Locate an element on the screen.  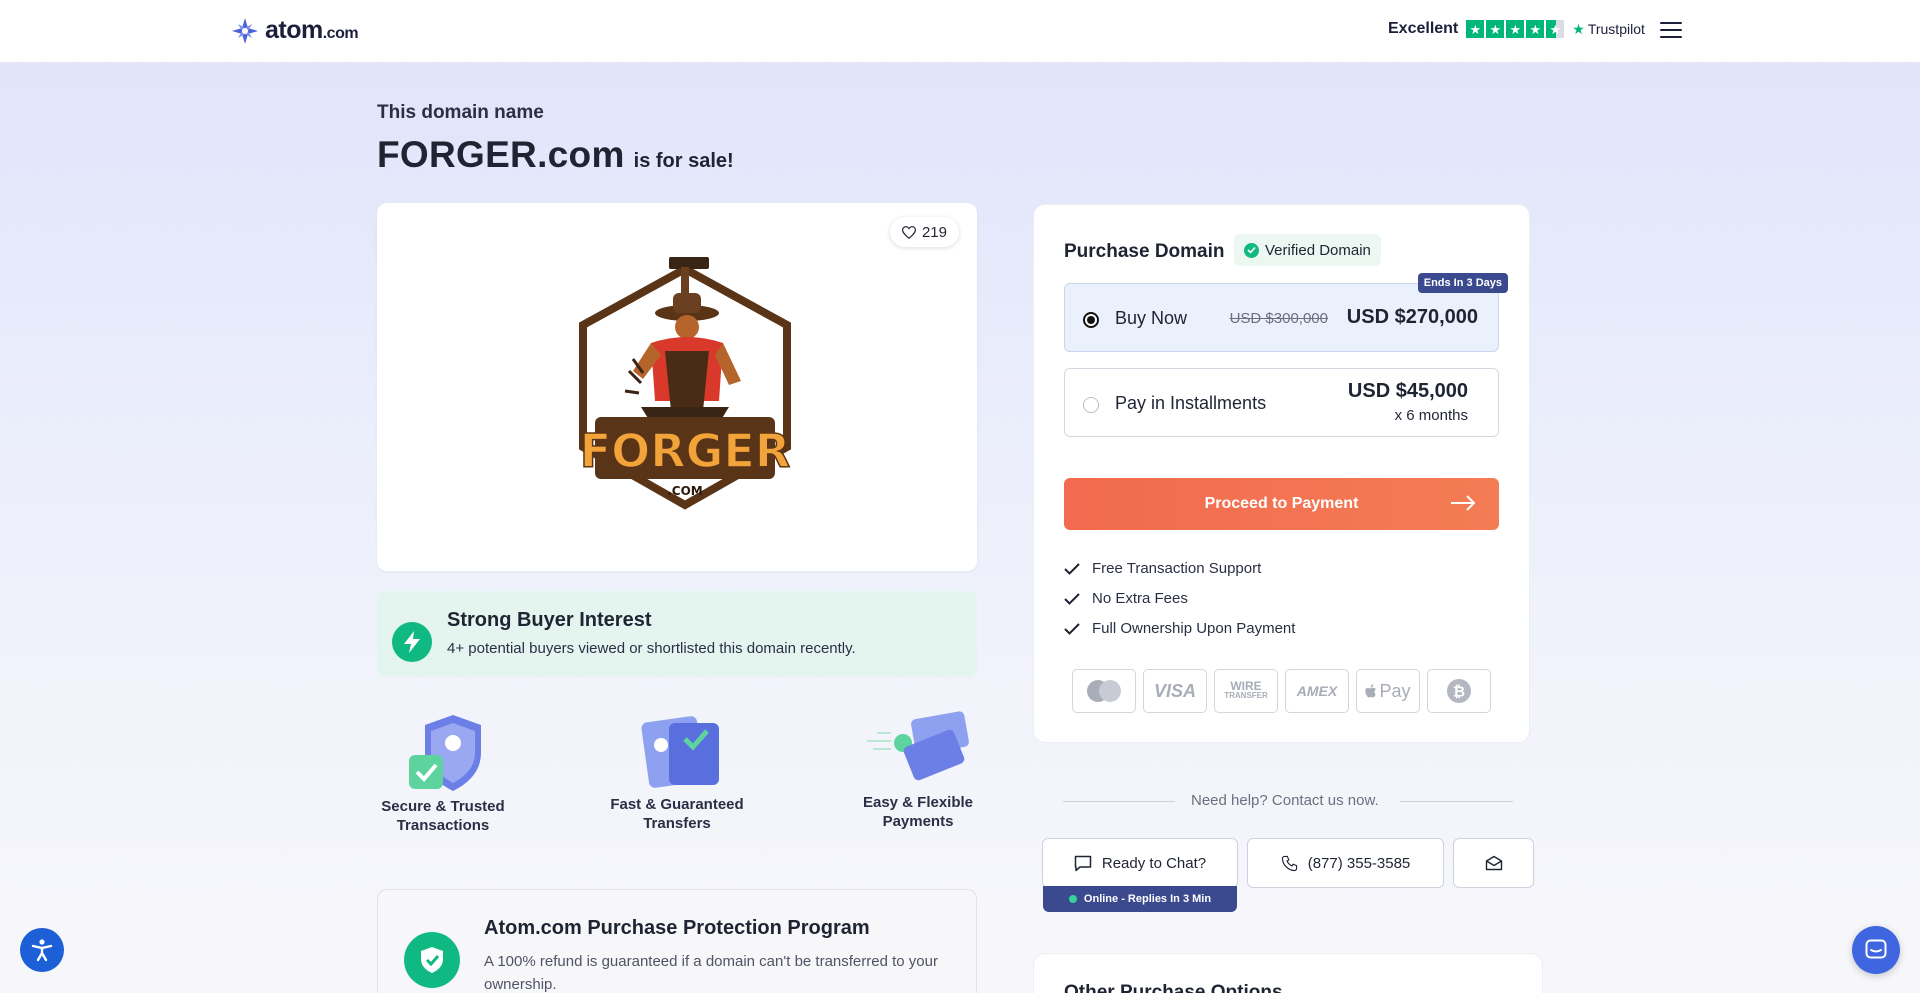
amex-icon: AMEX is located at coordinates (1317, 691).